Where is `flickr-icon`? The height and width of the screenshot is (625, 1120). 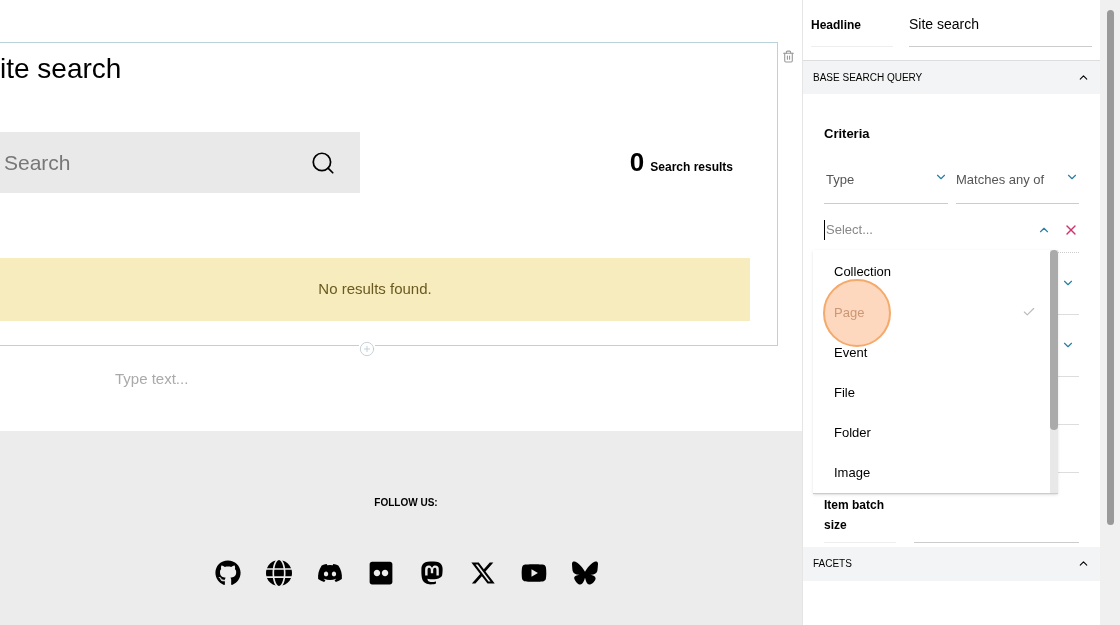
flickr-icon is located at coordinates (380, 573).